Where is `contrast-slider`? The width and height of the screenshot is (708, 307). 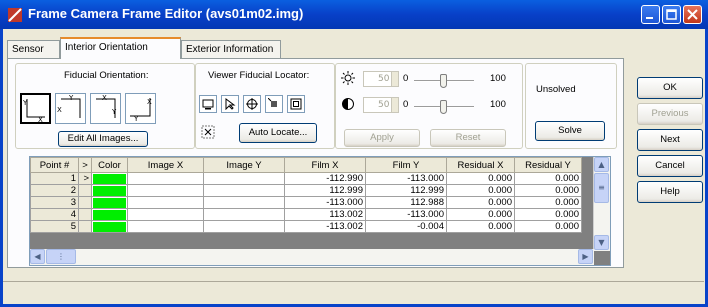 contrast-slider is located at coordinates (444, 107).